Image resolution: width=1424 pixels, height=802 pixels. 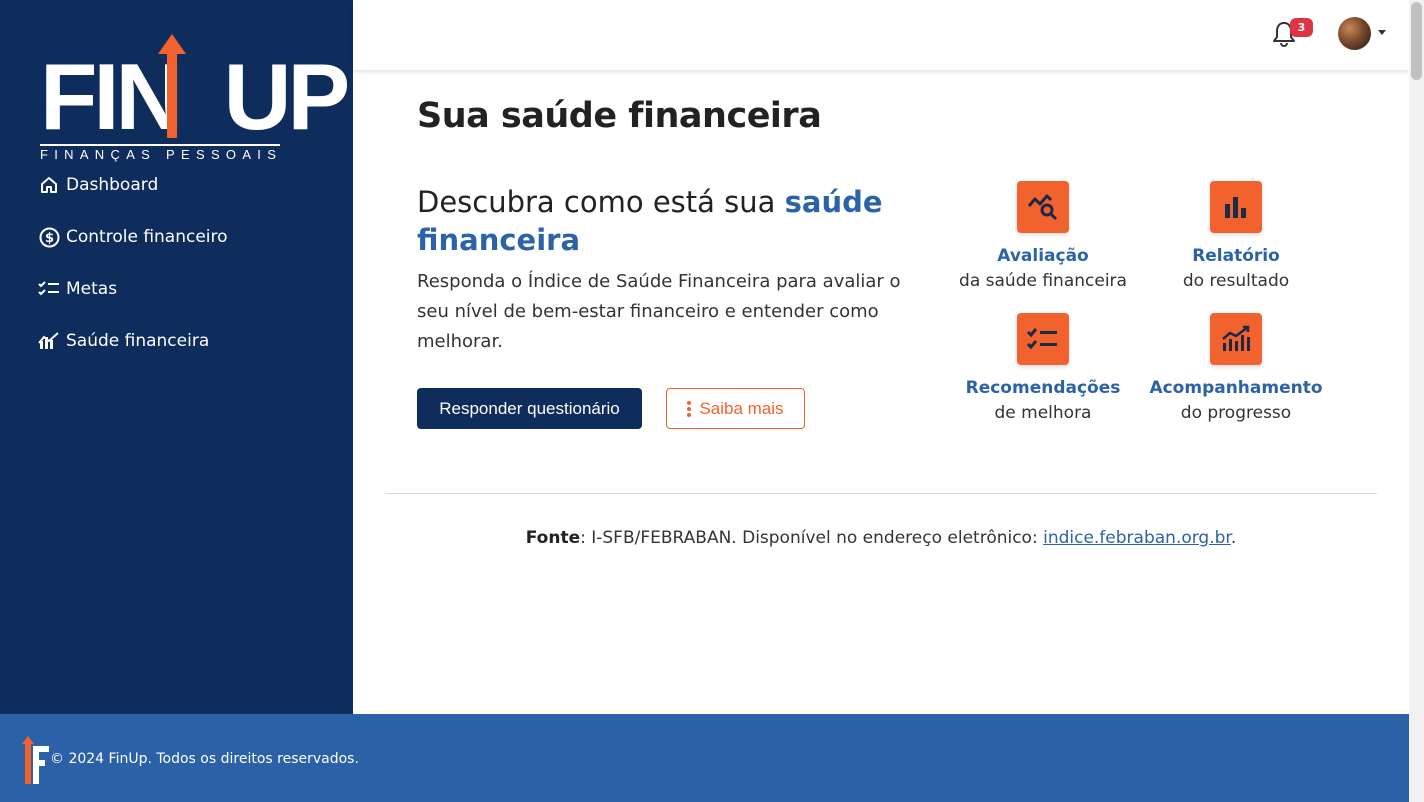 What do you see at coordinates (49, 341) in the screenshot?
I see `health-chart-icon` at bounding box center [49, 341].